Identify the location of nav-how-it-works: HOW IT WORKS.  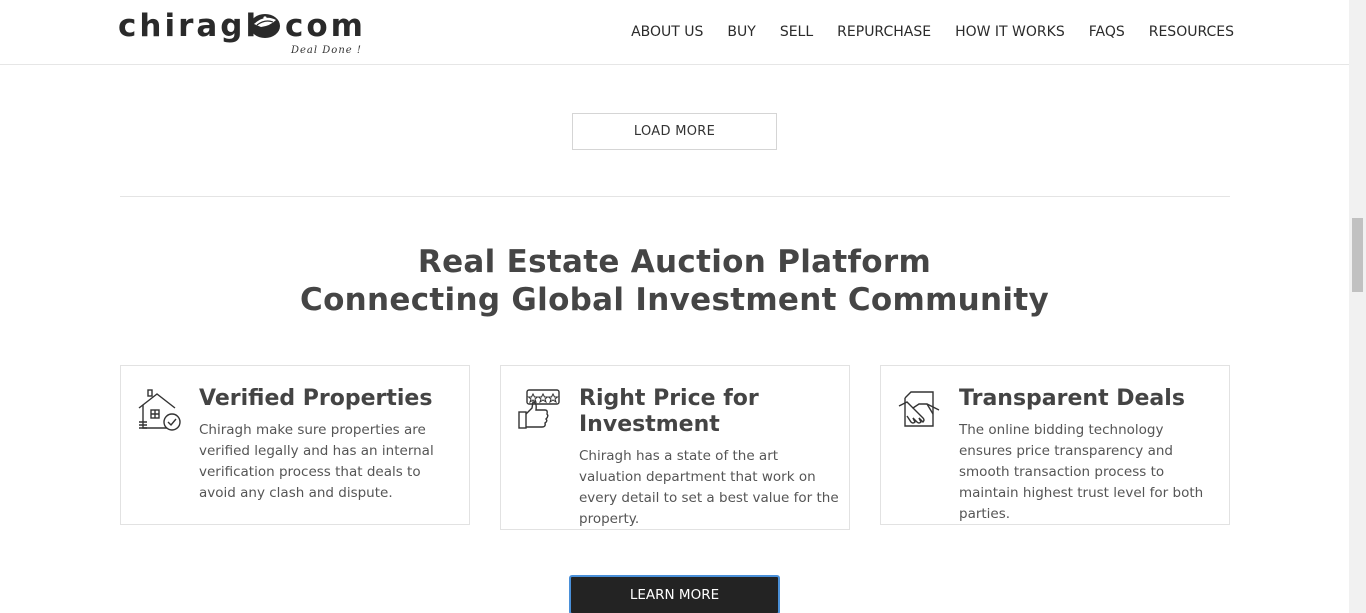
(1010, 32).